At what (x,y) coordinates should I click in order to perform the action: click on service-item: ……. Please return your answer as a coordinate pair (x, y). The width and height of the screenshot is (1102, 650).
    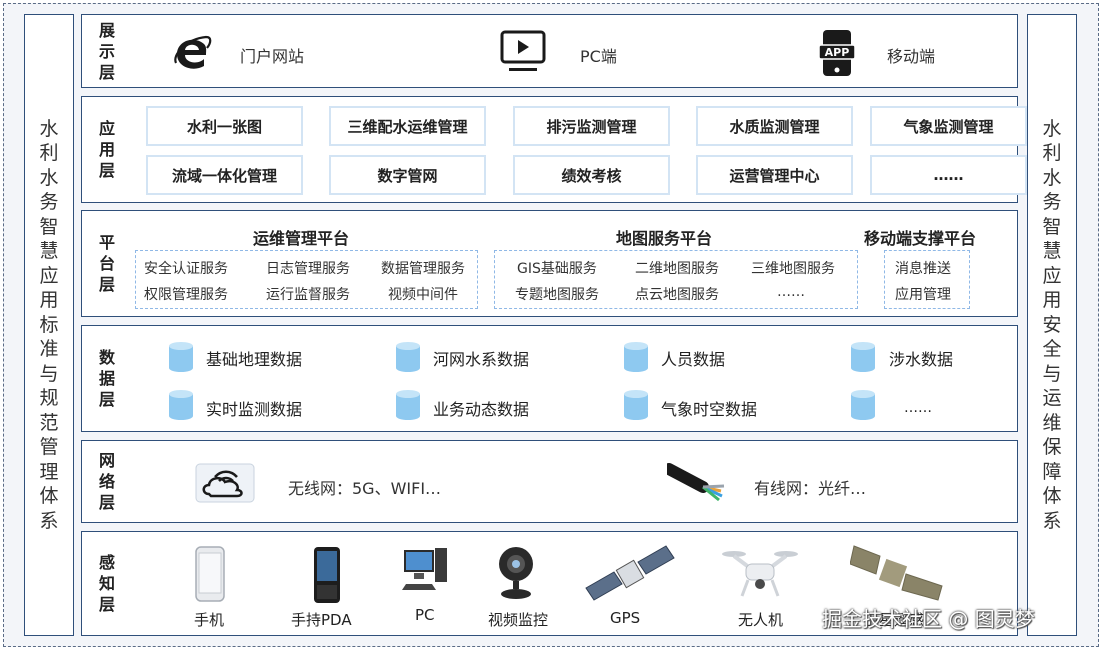
    Looking at the image, I should click on (791, 292).